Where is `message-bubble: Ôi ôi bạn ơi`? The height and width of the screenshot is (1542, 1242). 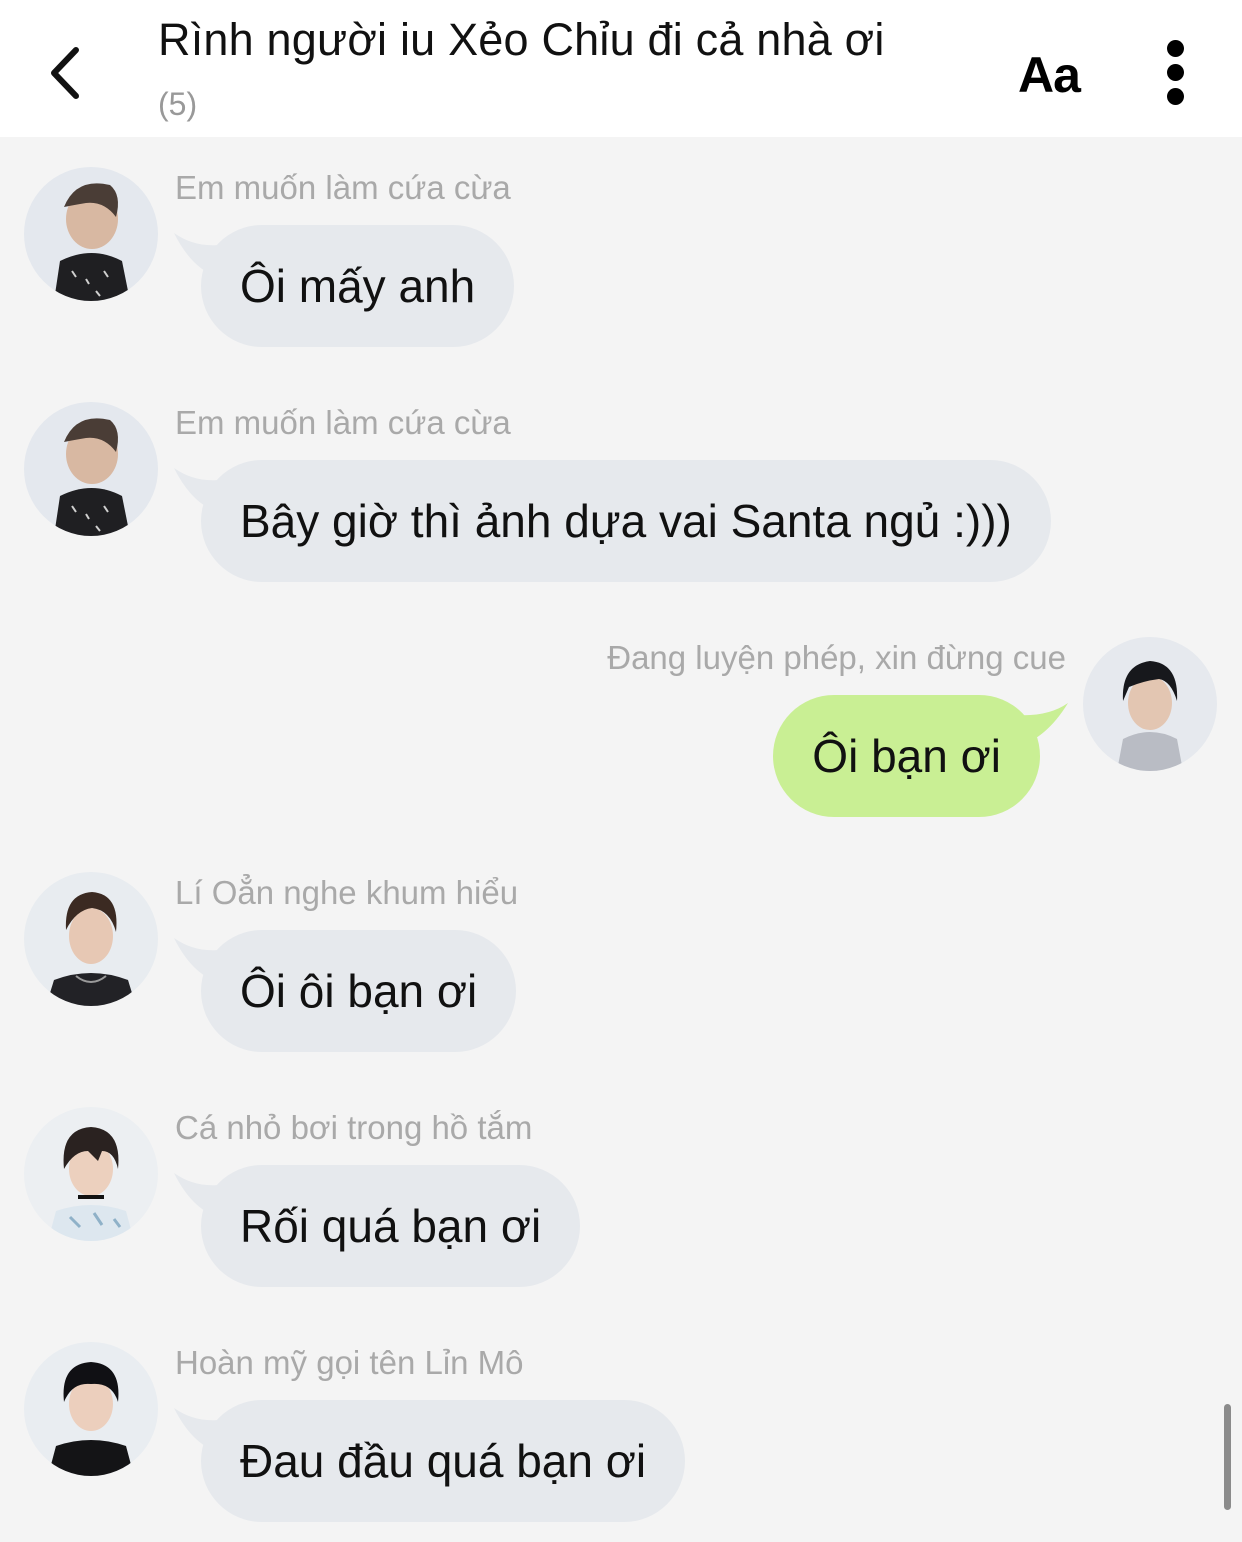 message-bubble: Ôi ôi bạn ơi is located at coordinates (359, 991).